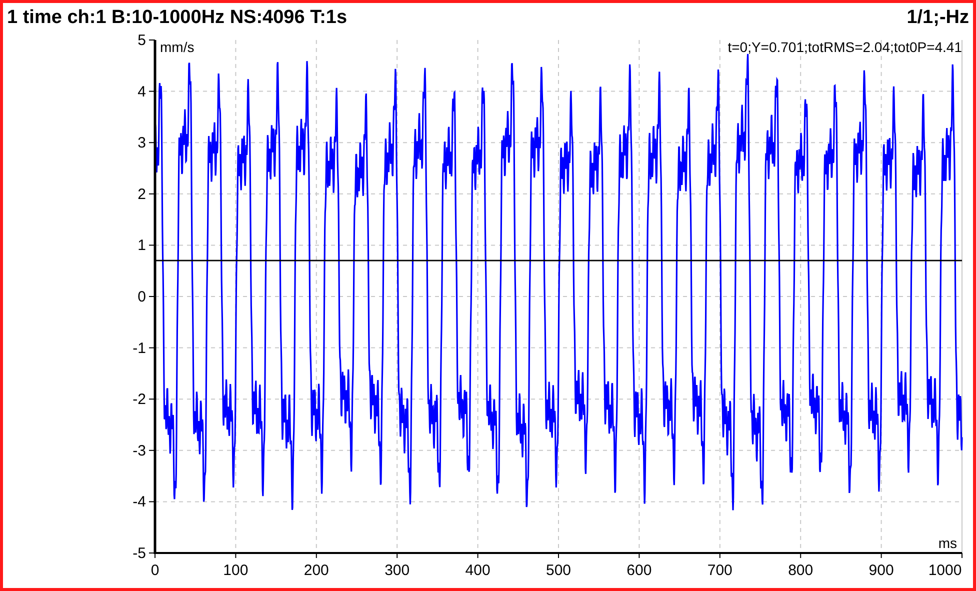 The height and width of the screenshot is (591, 976). I want to click on y-tick-label: -3, so click(139, 451).